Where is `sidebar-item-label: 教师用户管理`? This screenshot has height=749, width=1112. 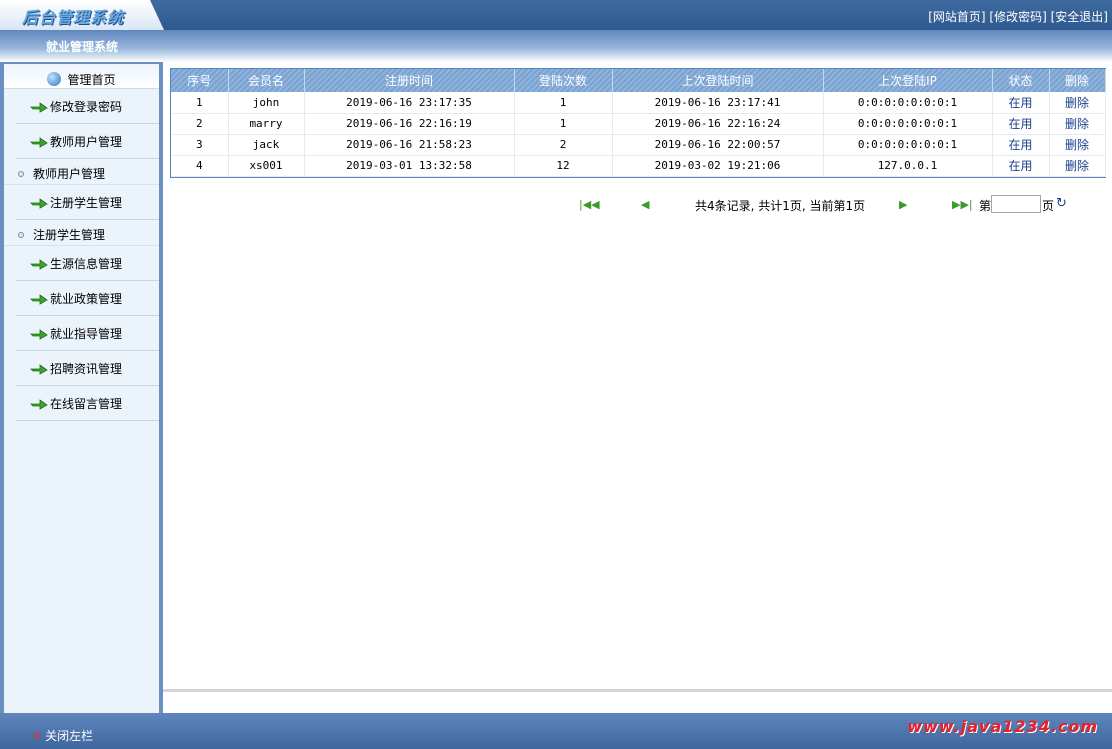 sidebar-item-label: 教师用户管理 is located at coordinates (86, 142).